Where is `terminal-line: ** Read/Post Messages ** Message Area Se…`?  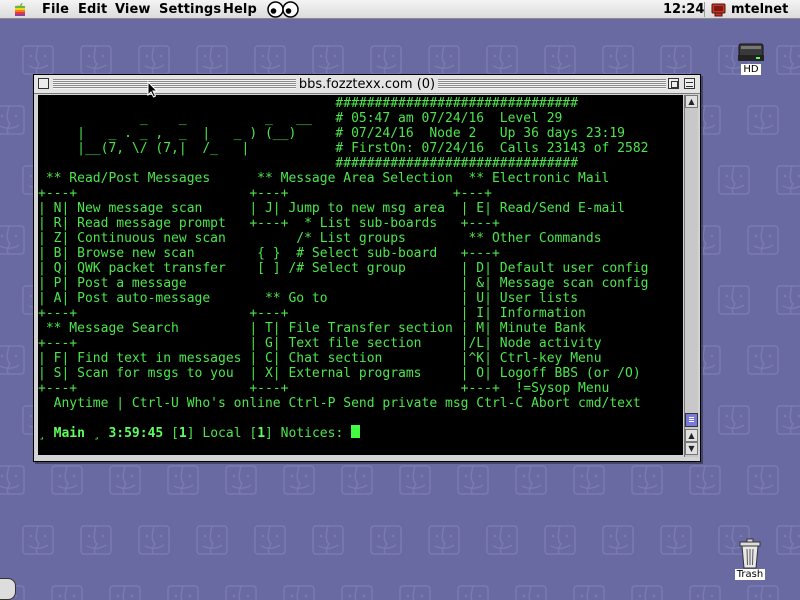
terminal-line: ** Read/Post Messages ** Message Area Se… is located at coordinates (324, 178).